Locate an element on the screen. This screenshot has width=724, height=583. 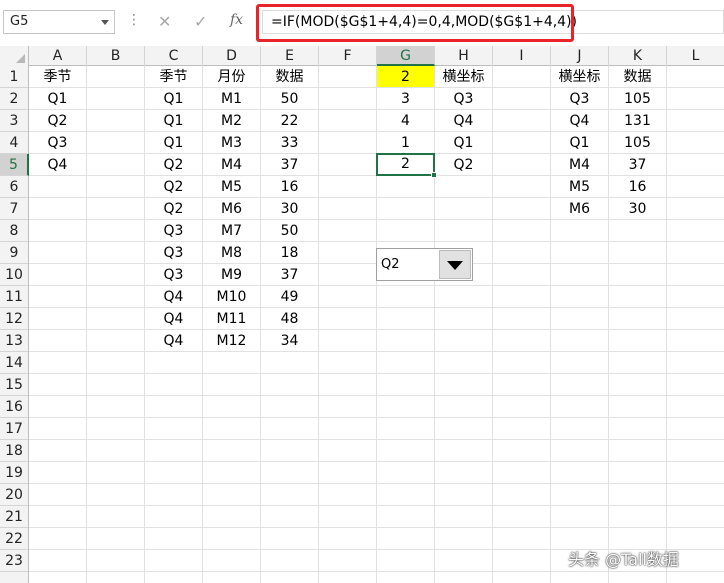
cell-c7: Q2 is located at coordinates (173, 208).